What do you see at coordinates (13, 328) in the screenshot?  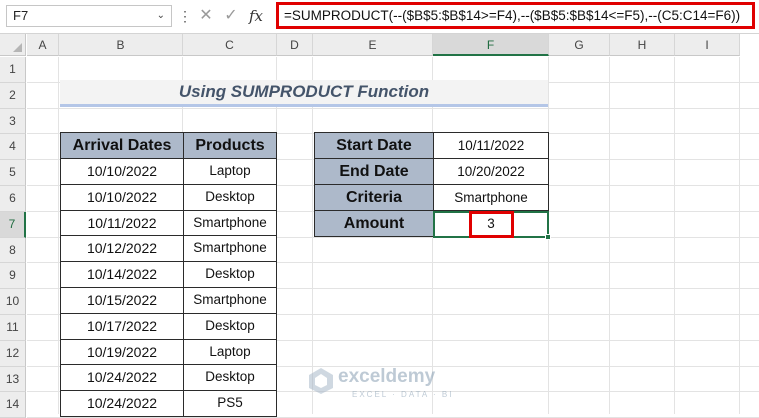 I see `row-header-11: 11` at bounding box center [13, 328].